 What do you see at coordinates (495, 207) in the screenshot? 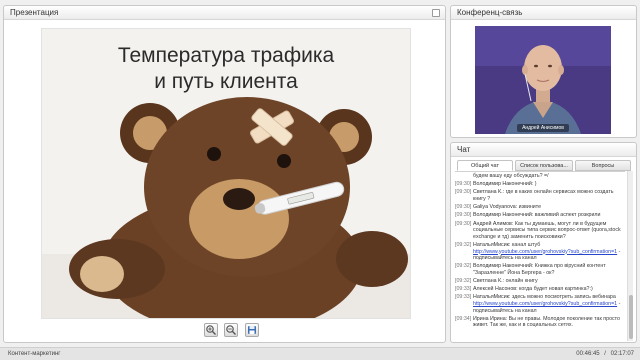
I see `chat-message-author: Galiya Vodyanova:` at bounding box center [495, 207].